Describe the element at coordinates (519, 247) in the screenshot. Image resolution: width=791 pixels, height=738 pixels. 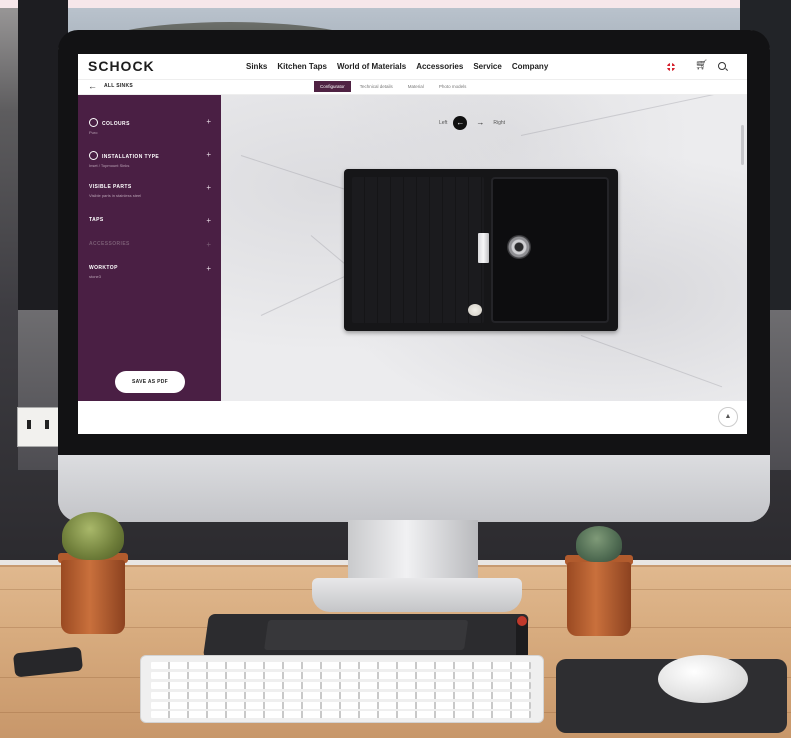
I see `drain-icon` at that location.